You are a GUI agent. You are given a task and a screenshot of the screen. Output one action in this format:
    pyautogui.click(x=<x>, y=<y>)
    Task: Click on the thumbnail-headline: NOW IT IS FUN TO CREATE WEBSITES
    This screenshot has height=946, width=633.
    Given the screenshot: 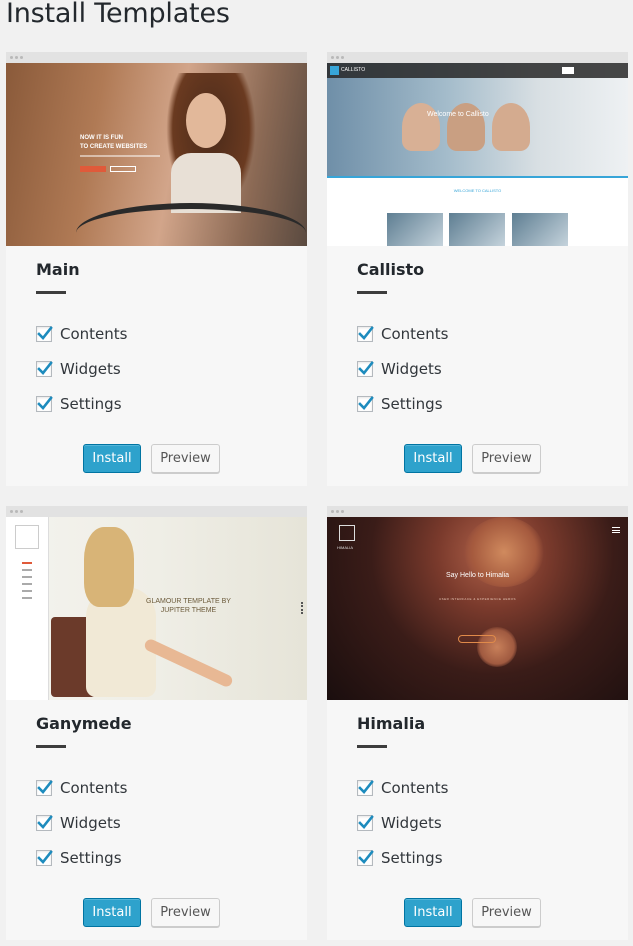 What is the action you would take?
    pyautogui.click(x=114, y=142)
    